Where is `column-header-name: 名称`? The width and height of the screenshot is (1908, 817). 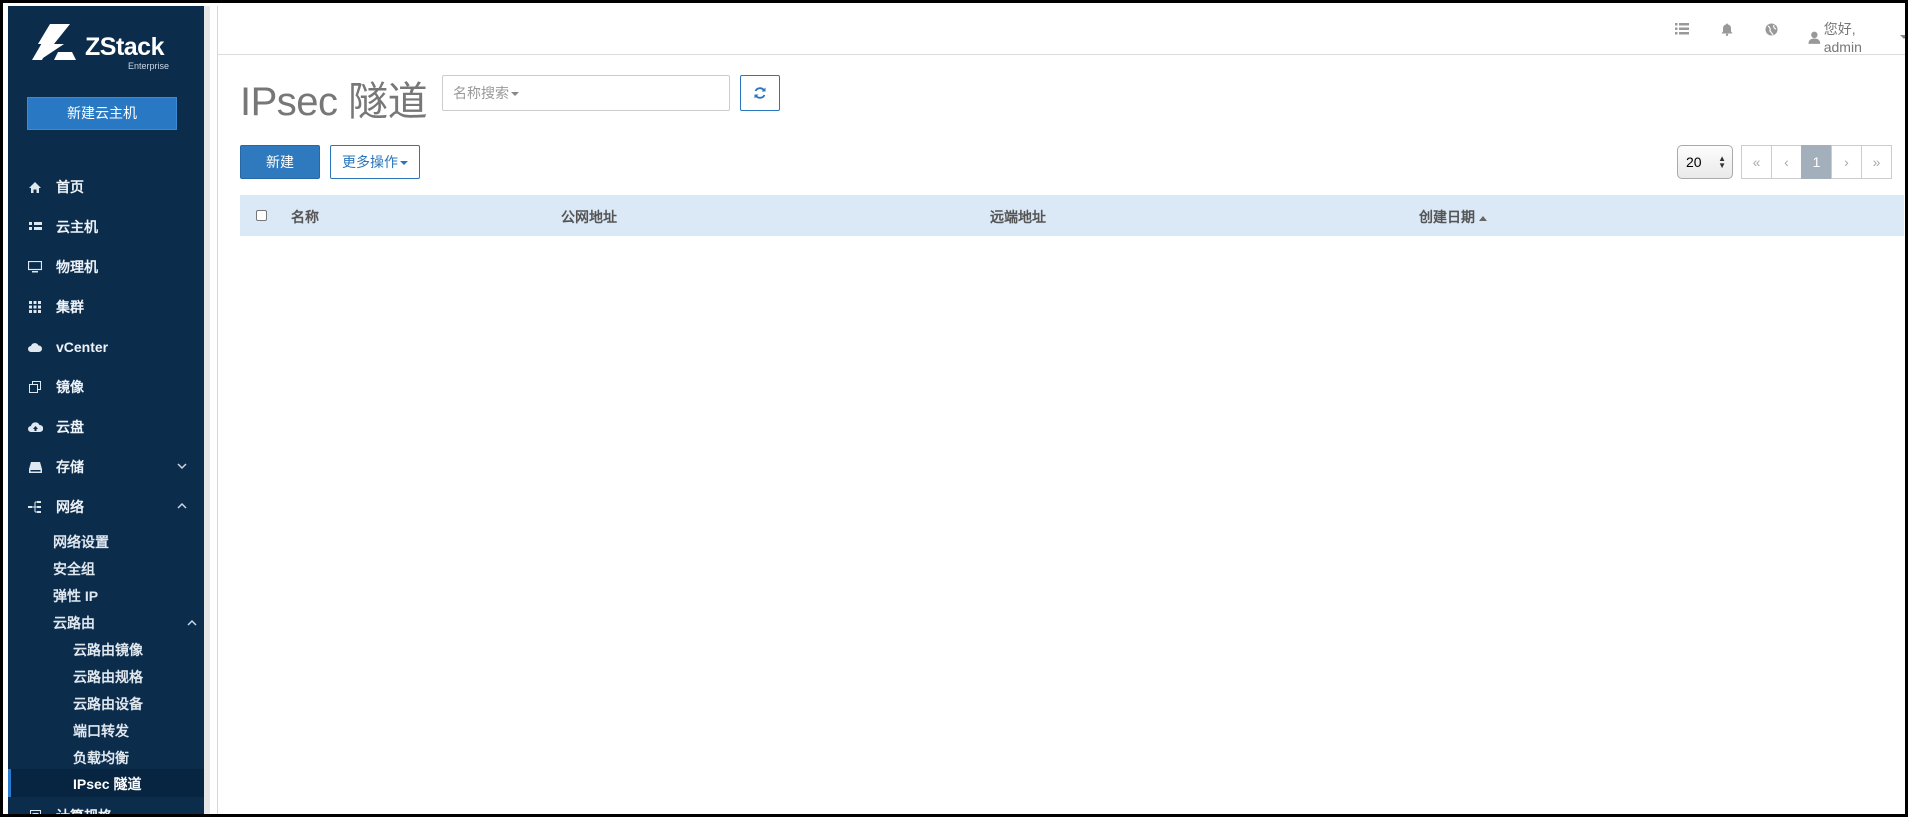 column-header-name: 名称 is located at coordinates (305, 217).